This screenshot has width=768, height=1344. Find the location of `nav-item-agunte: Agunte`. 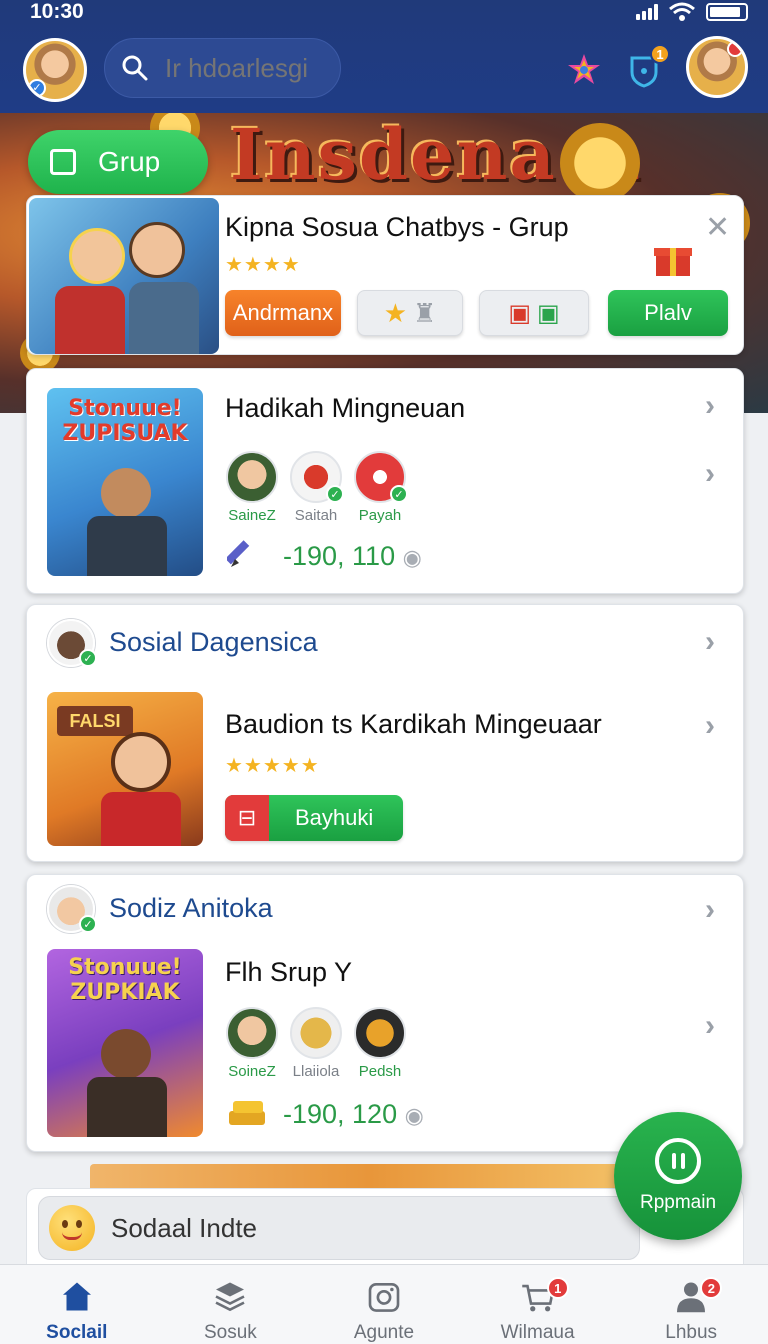

nav-item-agunte: Agunte is located at coordinates (384, 1304).